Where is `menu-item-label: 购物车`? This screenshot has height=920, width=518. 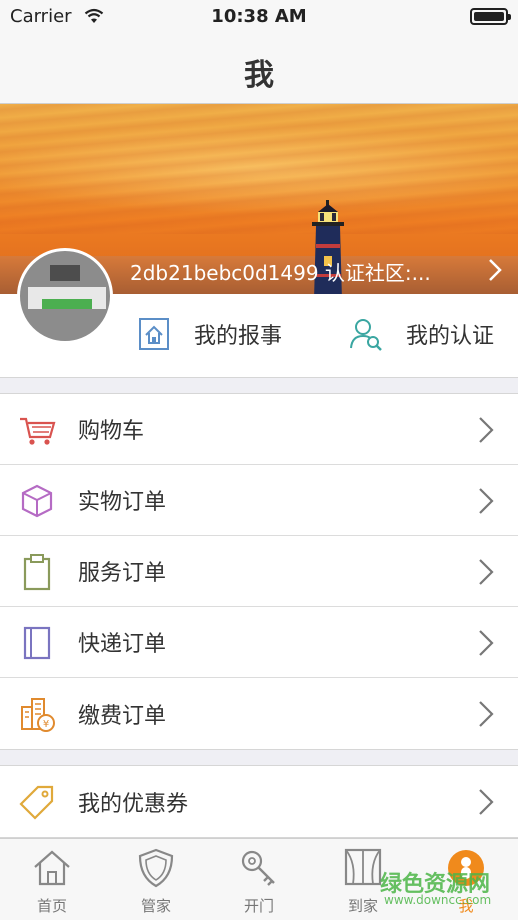
menu-item-label: 购物车 is located at coordinates (111, 431).